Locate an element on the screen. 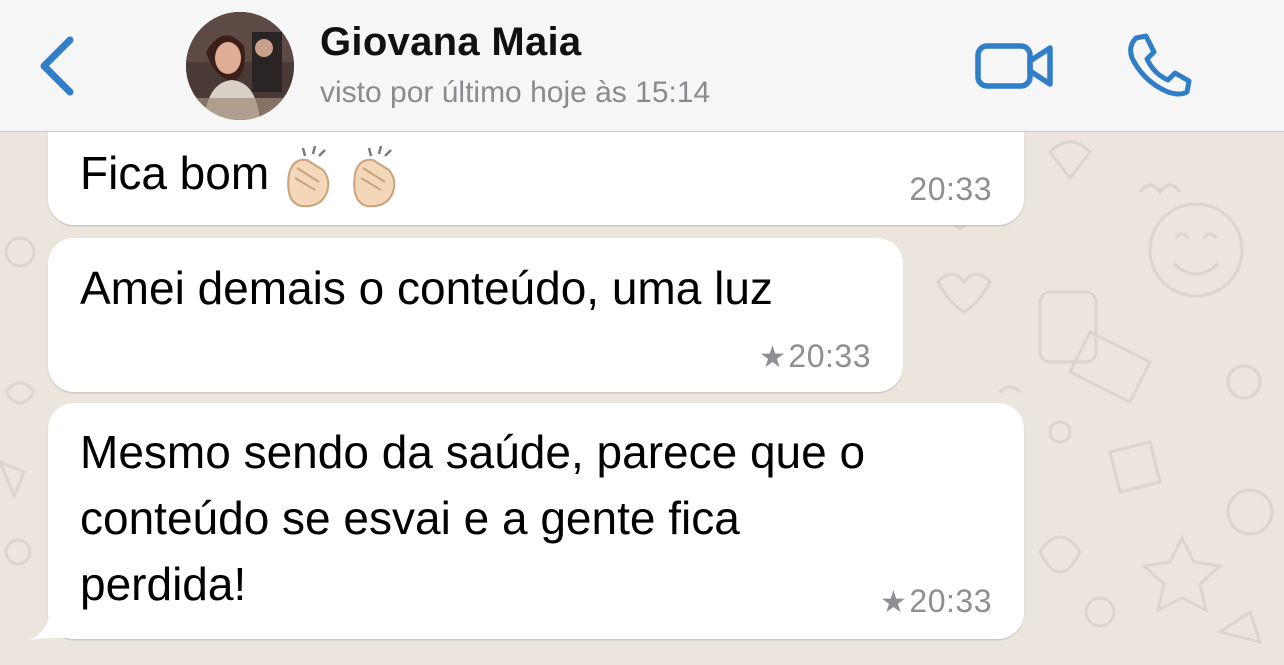 The height and width of the screenshot is (665, 1284). avatar-photo is located at coordinates (240, 66).